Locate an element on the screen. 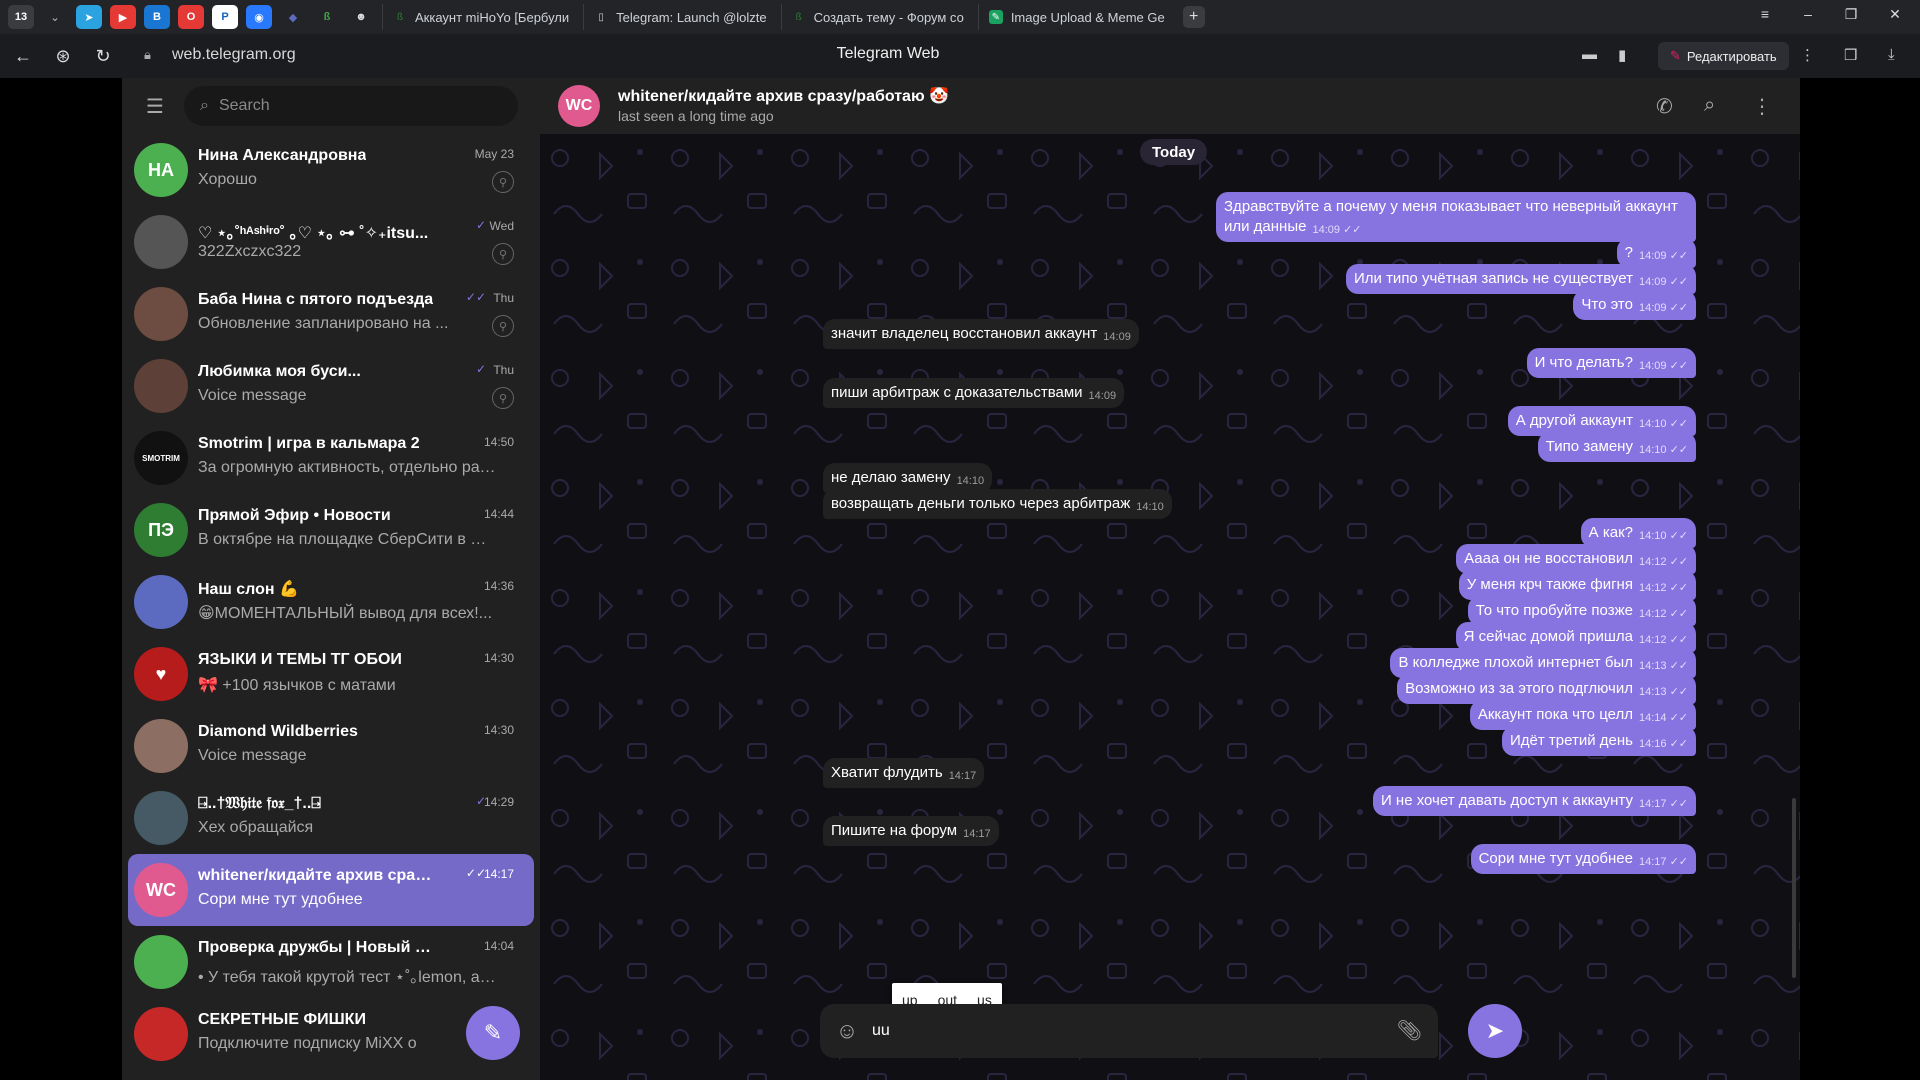  search-icon: ⌕ is located at coordinates (1709, 105).